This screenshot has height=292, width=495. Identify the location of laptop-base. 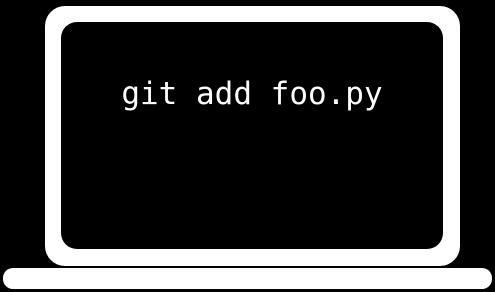
(247, 278).